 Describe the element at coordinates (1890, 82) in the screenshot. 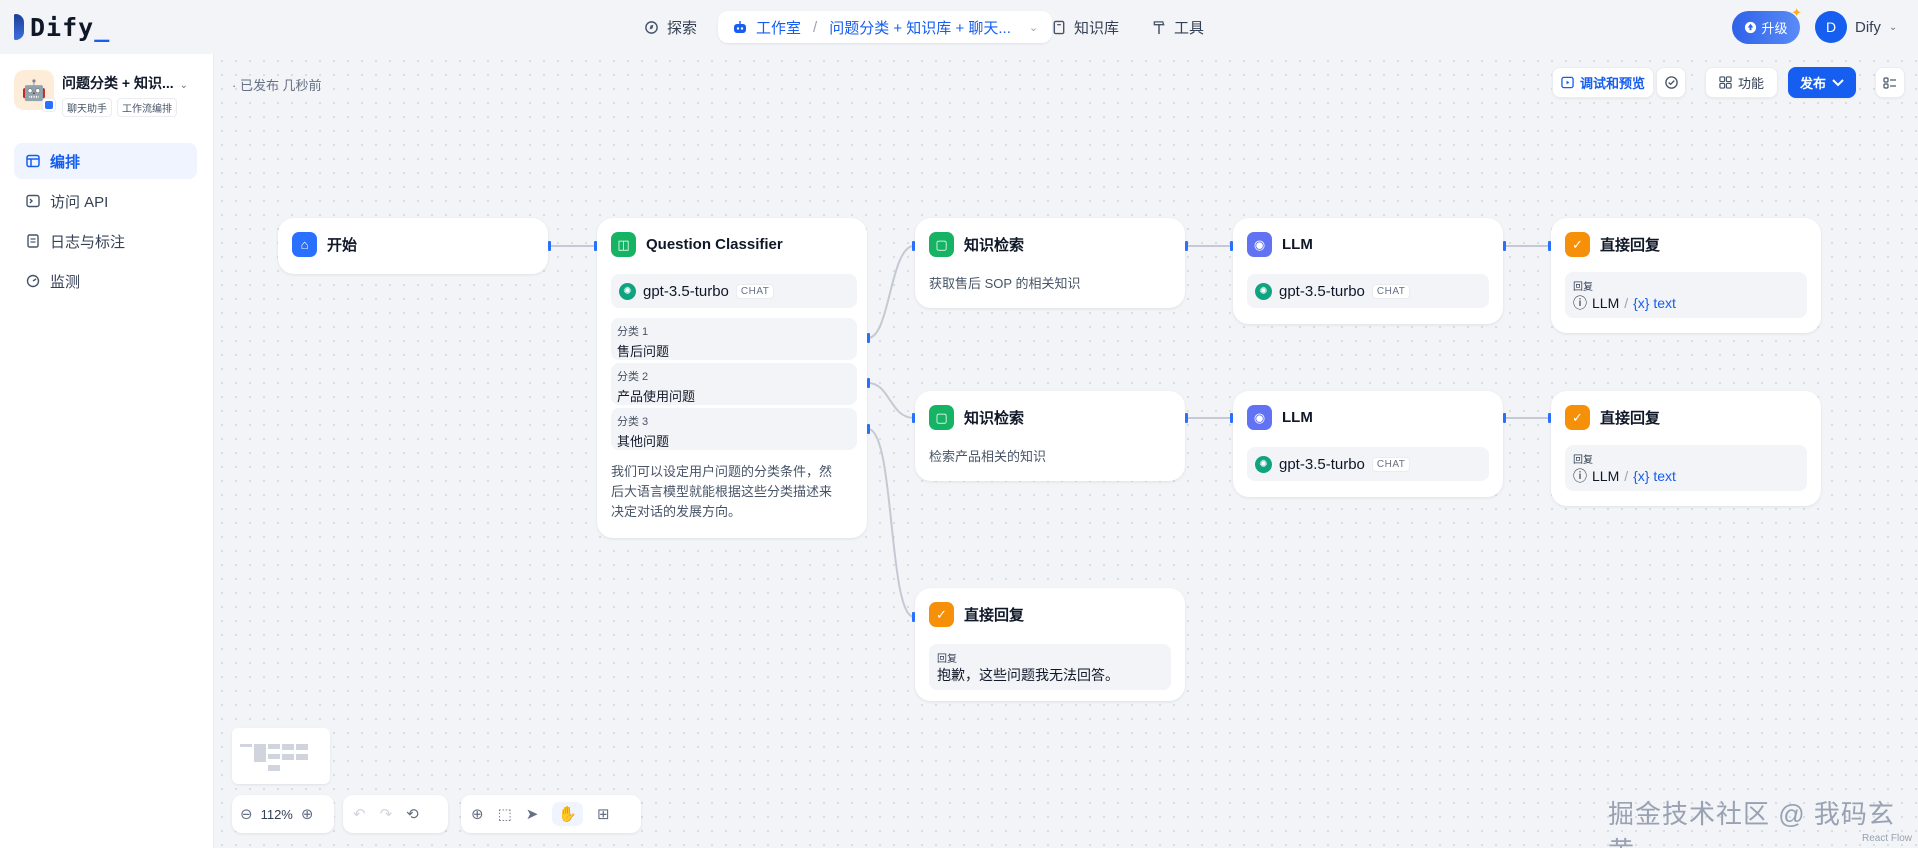

I see `env-vars-button` at that location.